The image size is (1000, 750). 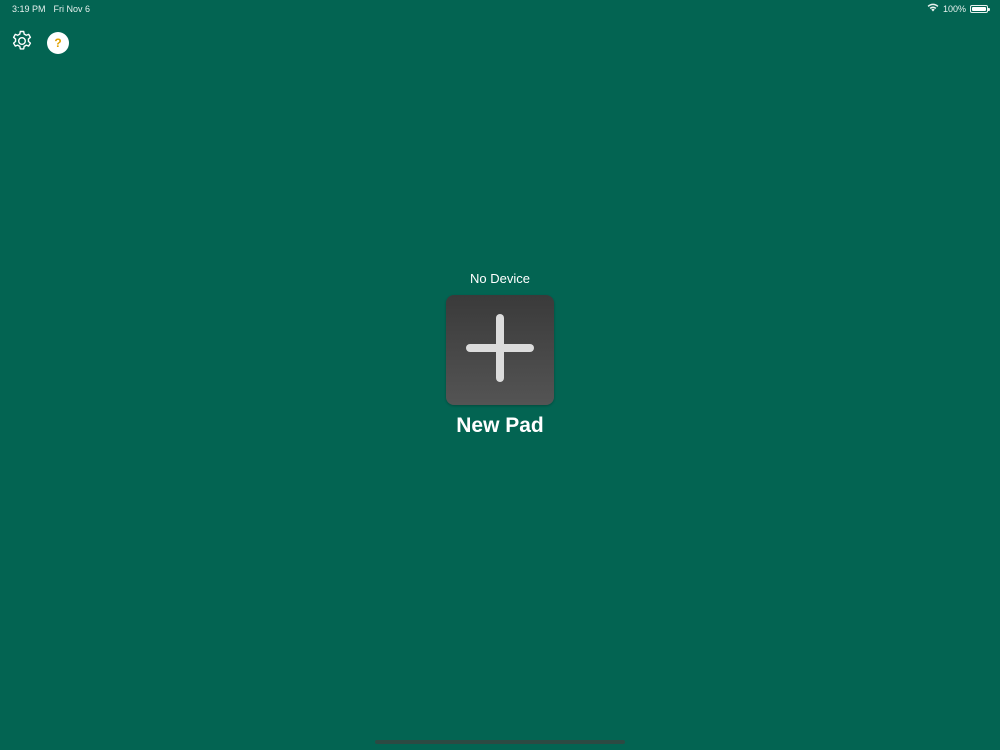 What do you see at coordinates (29, 9) in the screenshot?
I see `status-time: 3:19 PM` at bounding box center [29, 9].